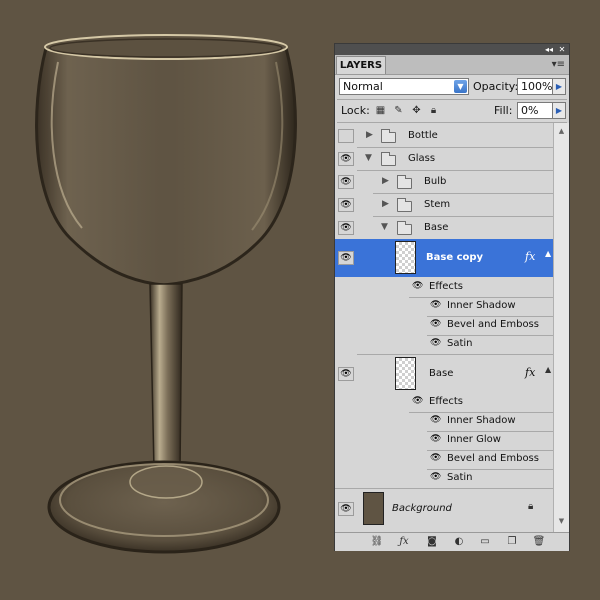 This screenshot has height=600, width=600. I want to click on lock-transparent-pixels-icon: ▦, so click(380, 110).